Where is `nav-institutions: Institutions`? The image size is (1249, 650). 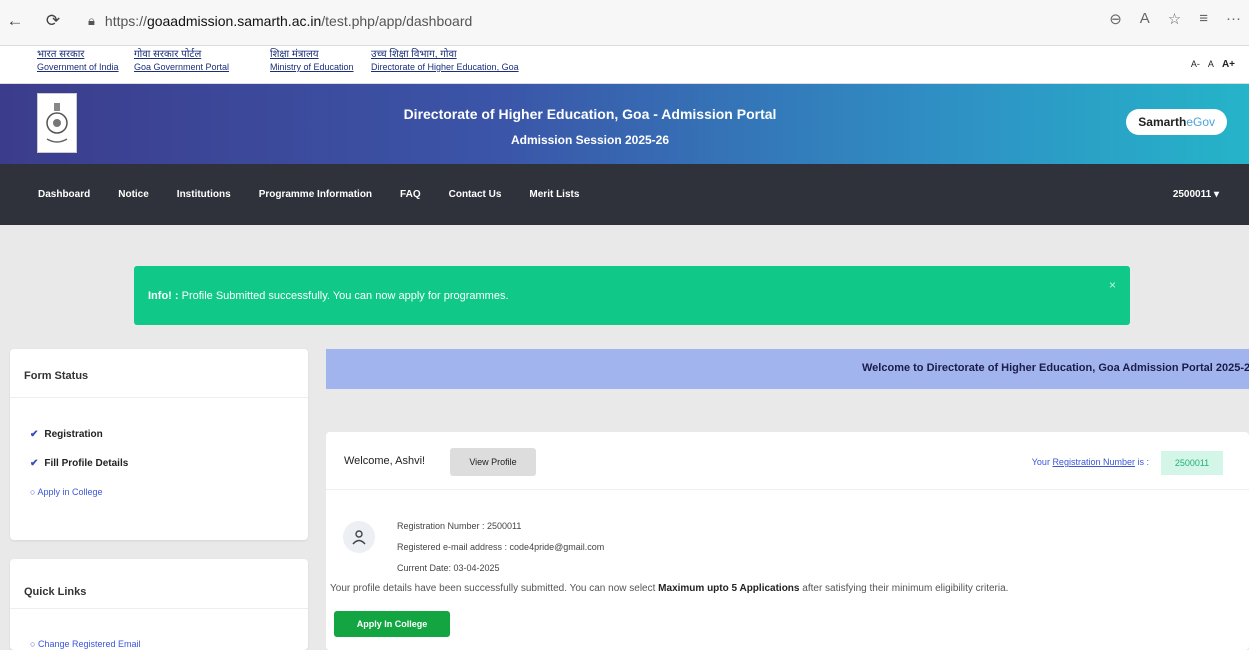 nav-institutions: Institutions is located at coordinates (204, 194).